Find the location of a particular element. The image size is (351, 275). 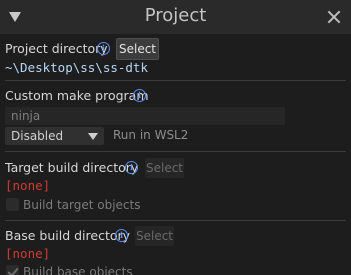

close-icon is located at coordinates (334, 17).